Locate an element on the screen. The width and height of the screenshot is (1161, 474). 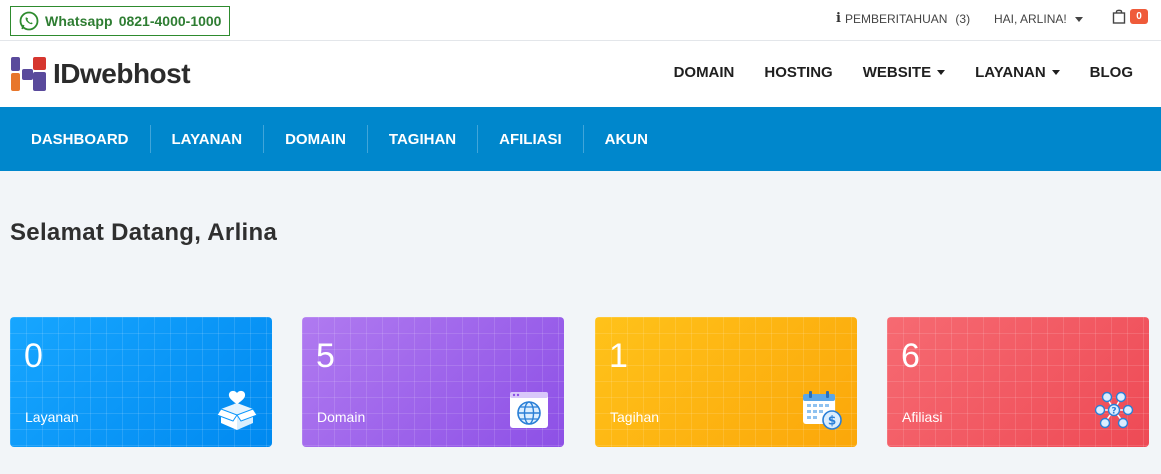
stat-label: Afiliasi is located at coordinates (922, 417).